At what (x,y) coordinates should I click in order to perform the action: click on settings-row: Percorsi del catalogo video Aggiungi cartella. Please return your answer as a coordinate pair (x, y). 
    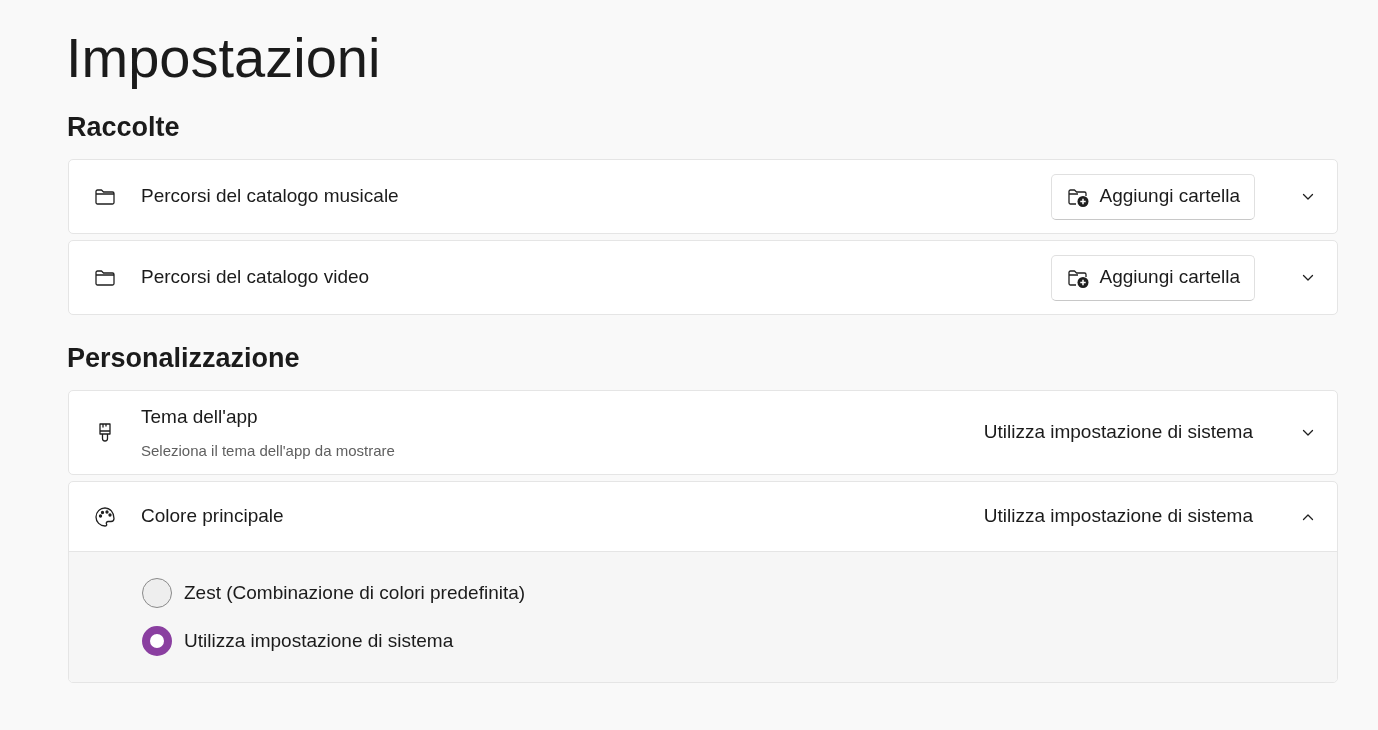
    Looking at the image, I should click on (703, 277).